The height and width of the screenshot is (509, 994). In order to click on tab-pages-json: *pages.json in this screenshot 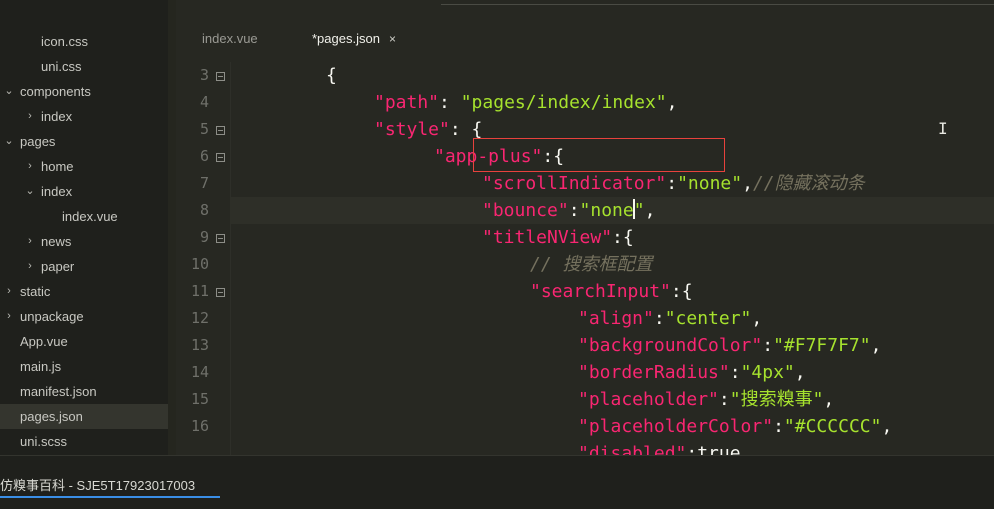, I will do `click(346, 39)`.